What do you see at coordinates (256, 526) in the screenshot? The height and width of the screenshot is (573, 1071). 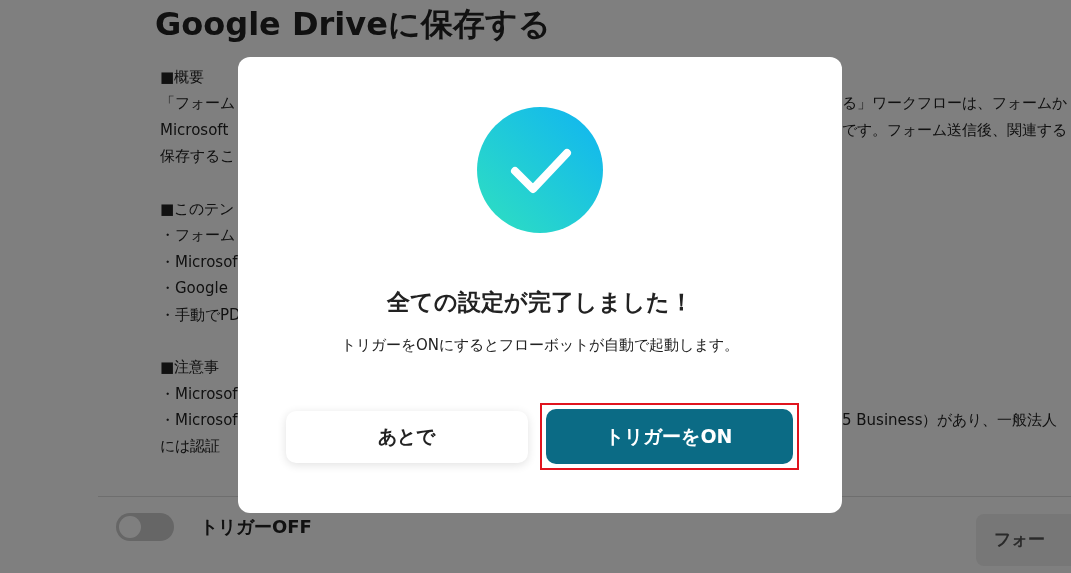 I see `trigger-status-label: トリガーOFF` at bounding box center [256, 526].